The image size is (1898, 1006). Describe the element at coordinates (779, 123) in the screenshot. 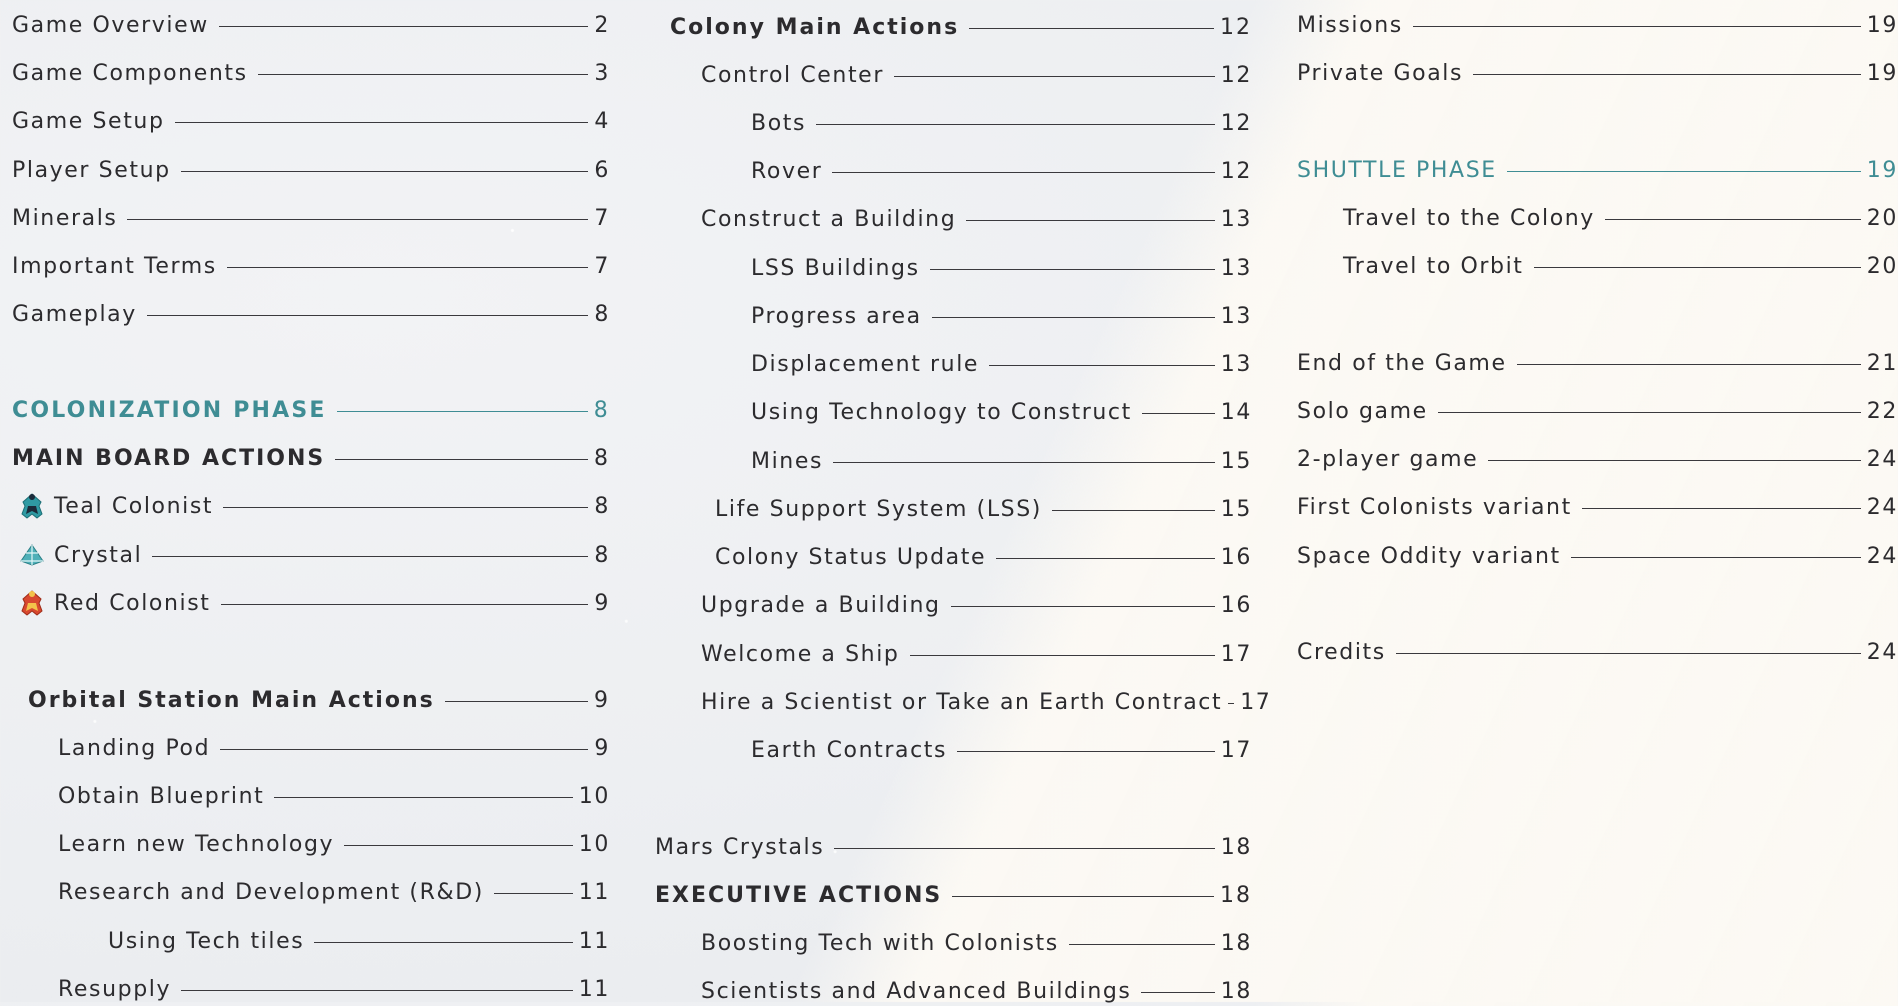

I see `toc-entry-title: Bots` at that location.